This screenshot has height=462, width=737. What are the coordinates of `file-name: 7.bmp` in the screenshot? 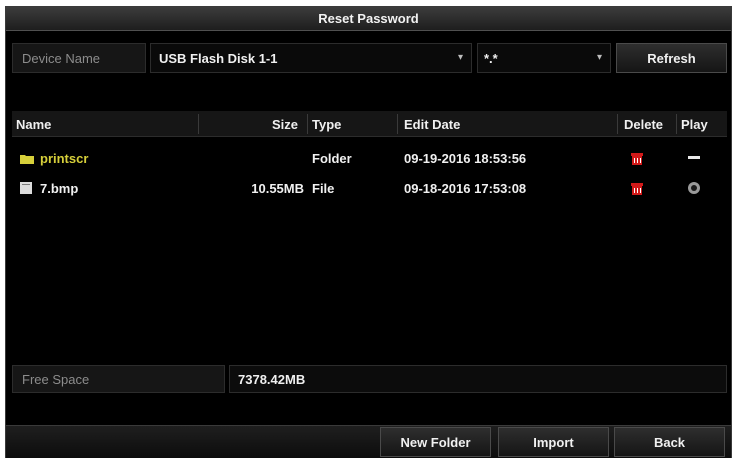 It's located at (59, 188).